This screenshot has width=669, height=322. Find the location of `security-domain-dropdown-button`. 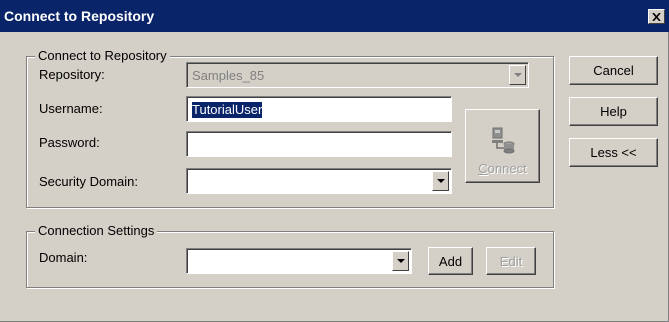

security-domain-dropdown-button is located at coordinates (440, 181).